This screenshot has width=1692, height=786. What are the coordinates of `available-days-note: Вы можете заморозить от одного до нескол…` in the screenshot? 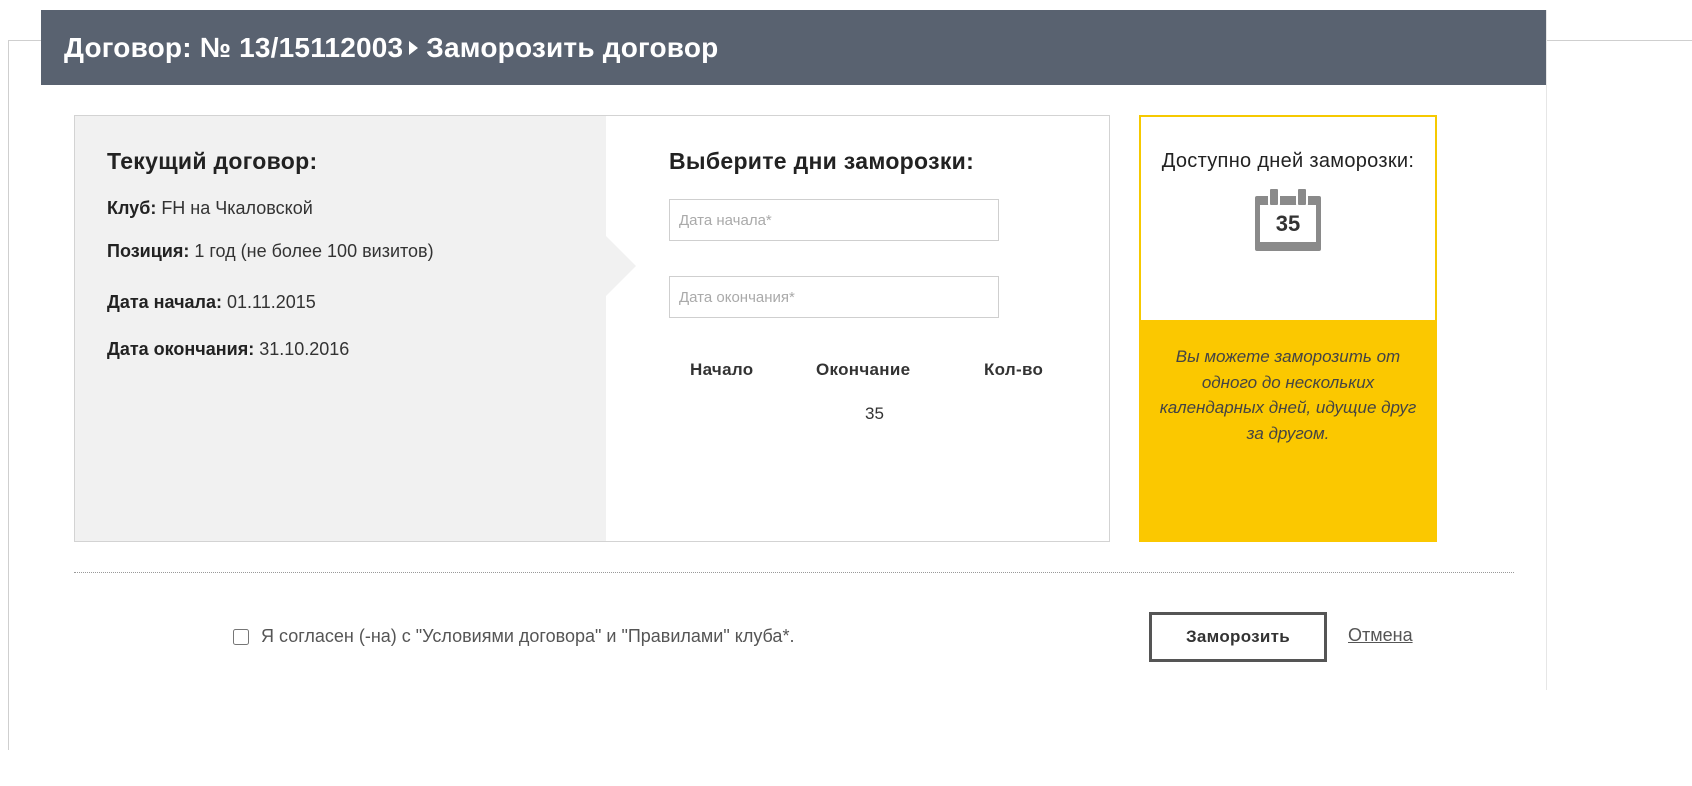 It's located at (1288, 431).